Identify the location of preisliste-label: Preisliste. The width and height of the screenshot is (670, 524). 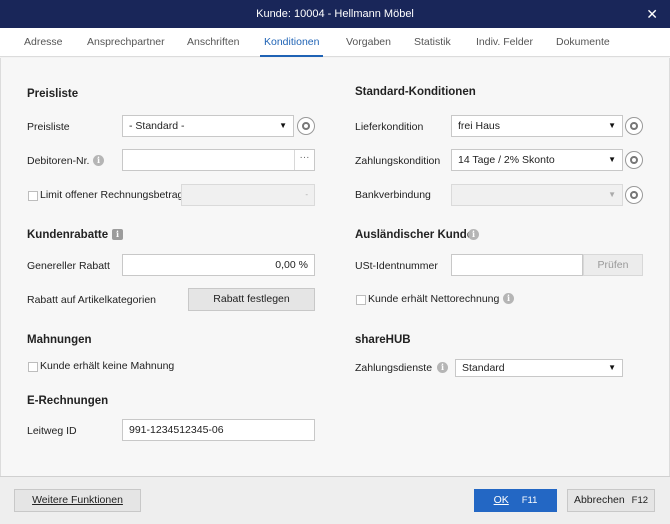
(48, 127).